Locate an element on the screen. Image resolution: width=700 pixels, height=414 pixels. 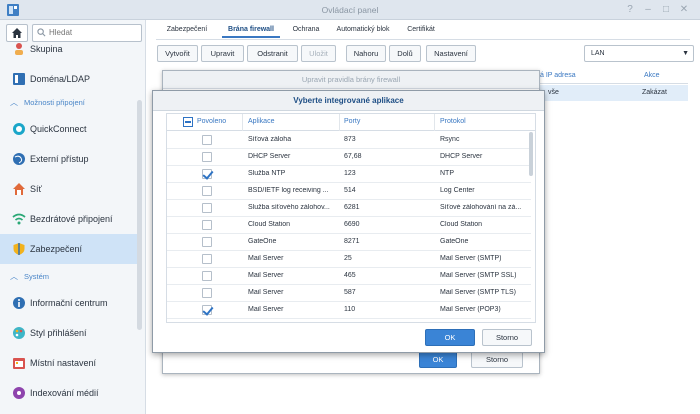
ports-cell: 587 is located at coordinates (350, 292).